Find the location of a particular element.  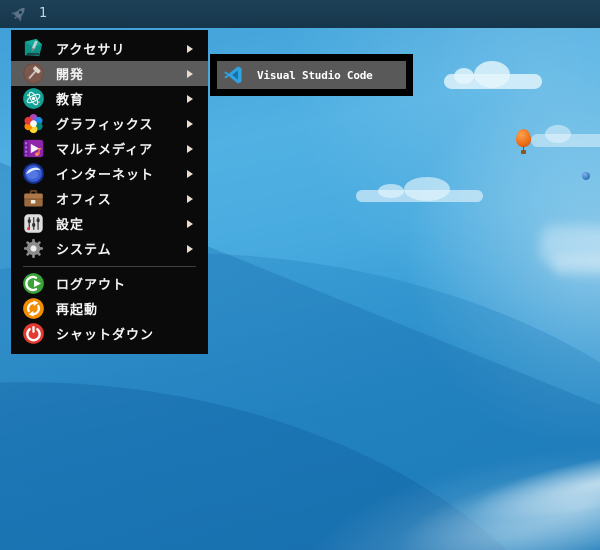

menu-item-label: 教育 is located at coordinates (70, 100).